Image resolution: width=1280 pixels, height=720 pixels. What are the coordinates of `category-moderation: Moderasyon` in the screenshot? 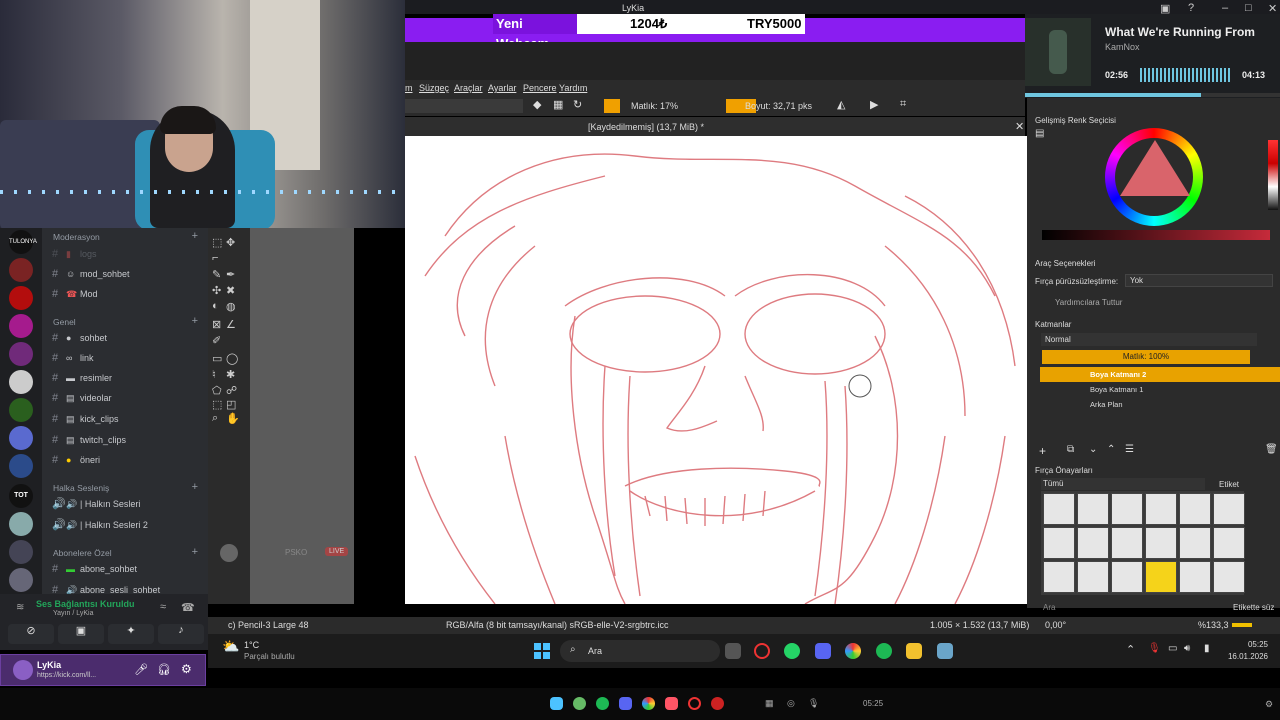 It's located at (76, 237).